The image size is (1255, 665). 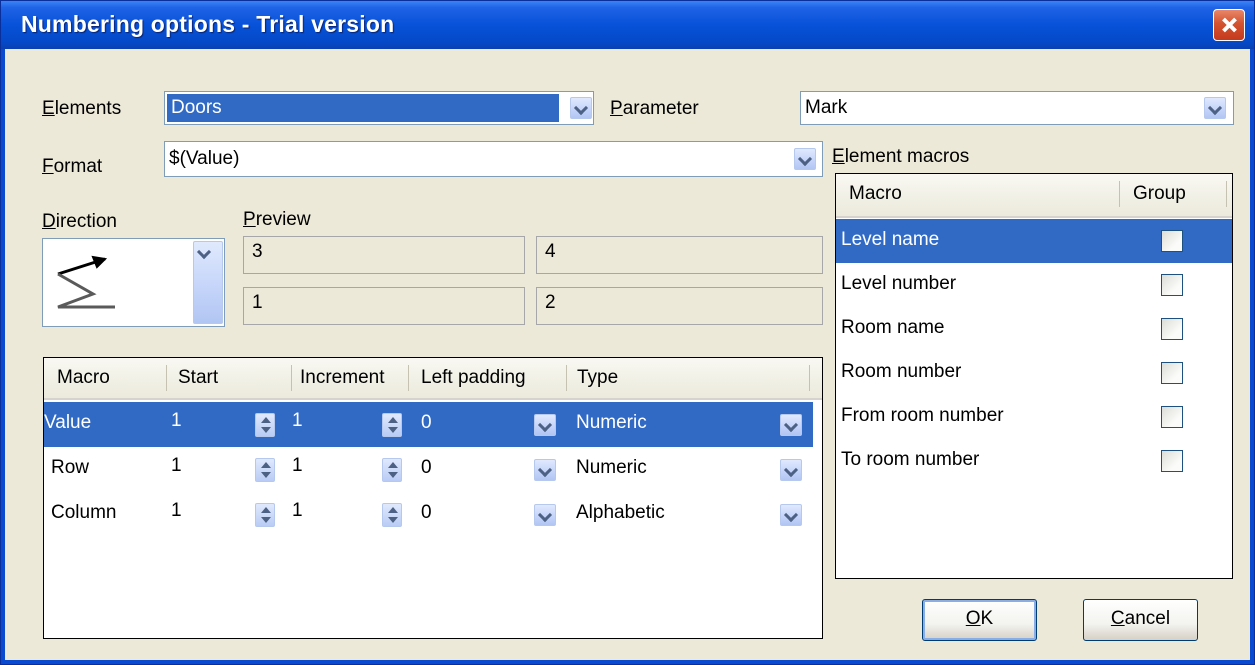 I want to click on column-header-group: Group, so click(x=1159, y=194).